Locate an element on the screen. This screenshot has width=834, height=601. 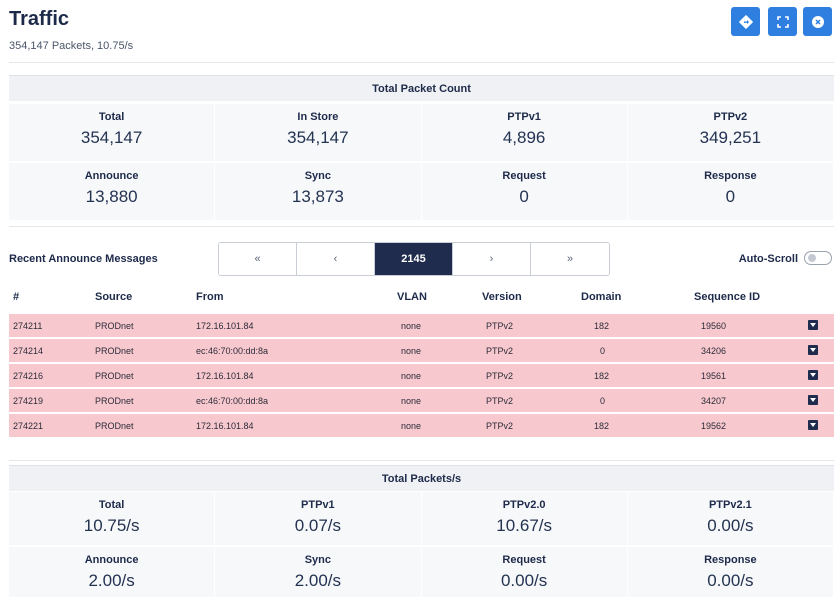
goto-button is located at coordinates (745, 21).